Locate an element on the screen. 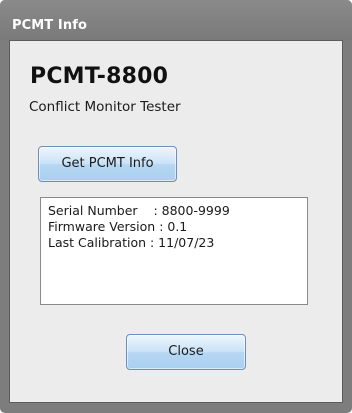 This screenshot has height=413, width=352. close-button: Close is located at coordinates (186, 352).